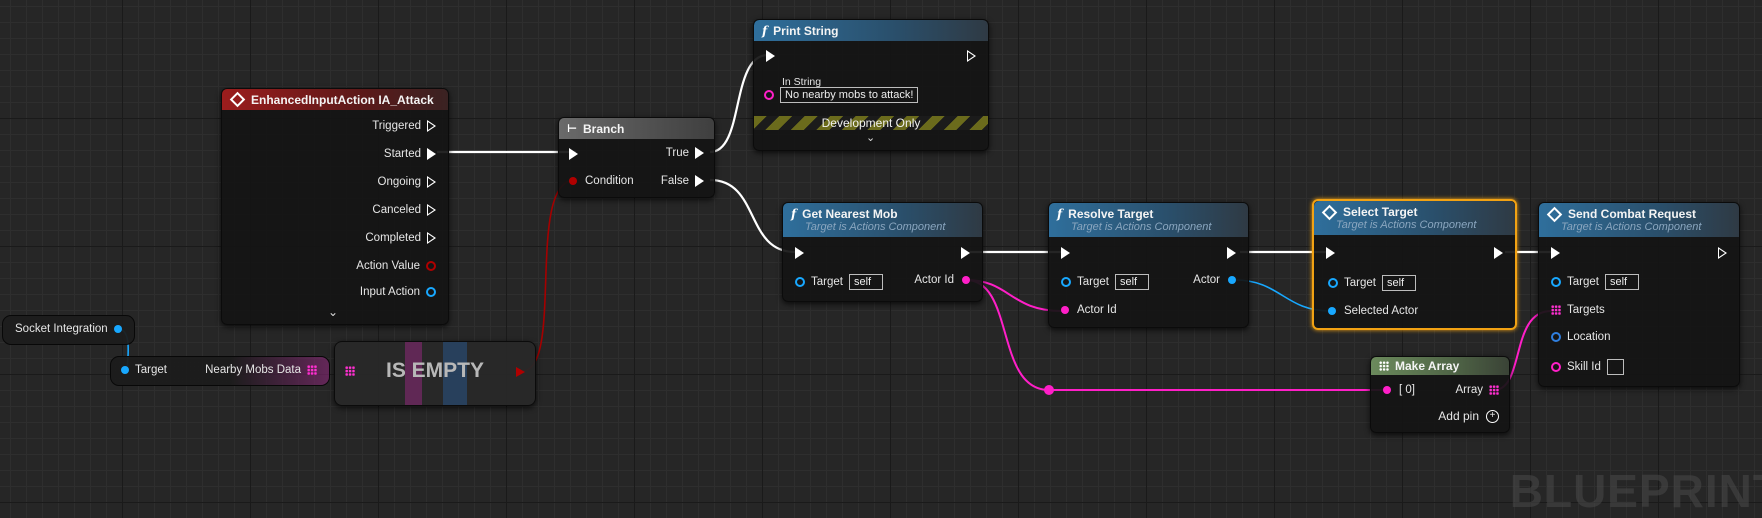  I want to click on scr-exec-in, so click(1555, 253).